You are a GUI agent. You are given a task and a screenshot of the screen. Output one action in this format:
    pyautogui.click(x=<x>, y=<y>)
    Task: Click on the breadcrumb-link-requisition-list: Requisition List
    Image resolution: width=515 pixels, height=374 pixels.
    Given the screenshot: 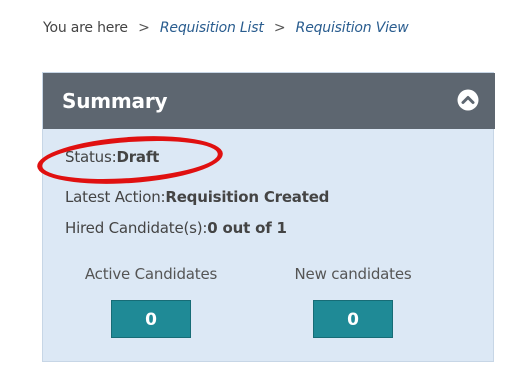 What is the action you would take?
    pyautogui.click(x=212, y=28)
    